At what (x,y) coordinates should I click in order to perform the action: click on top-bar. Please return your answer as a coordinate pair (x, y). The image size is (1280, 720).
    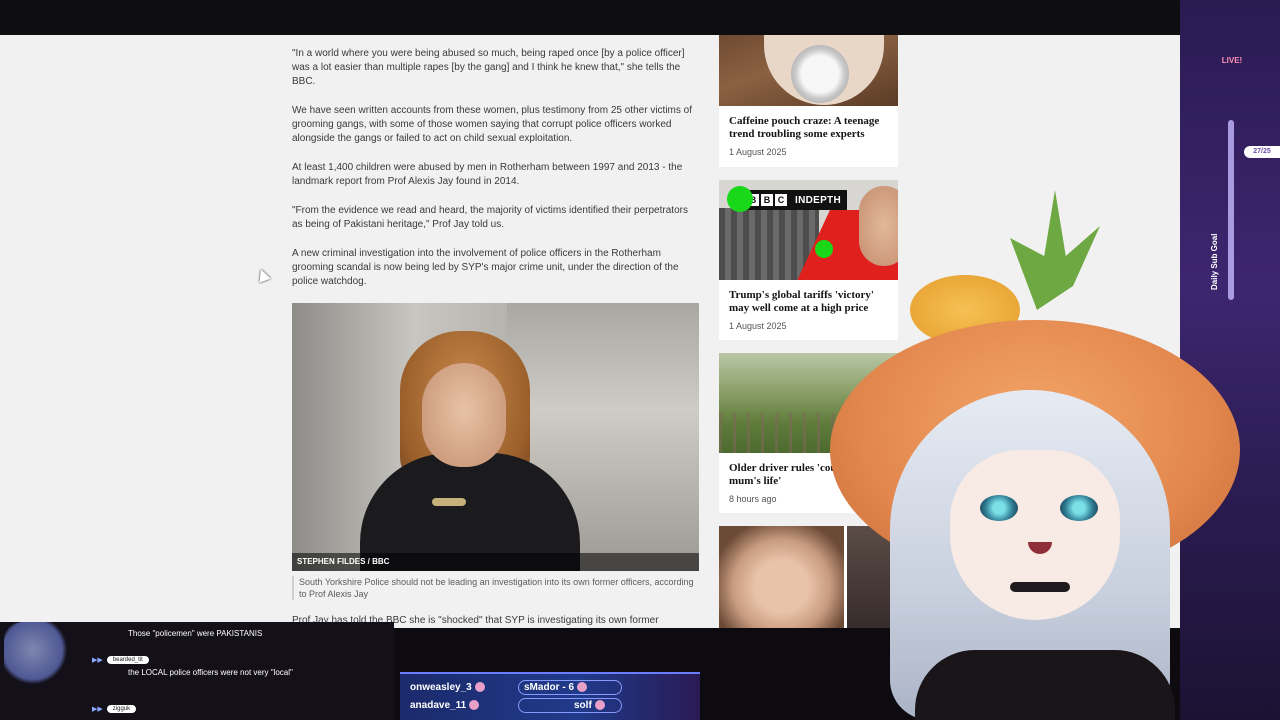
    Looking at the image, I should click on (640, 17).